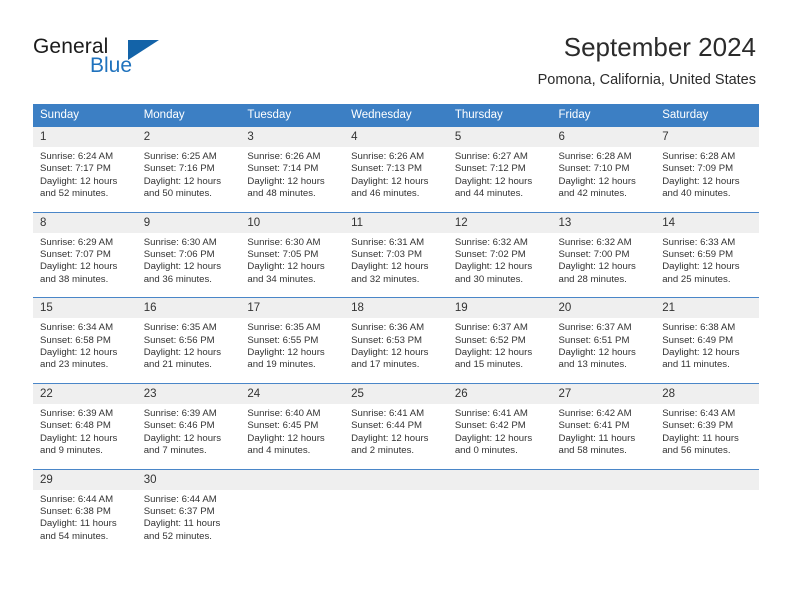 Image resolution: width=792 pixels, height=612 pixels. I want to click on day-cell-19: 19, so click(500, 308).